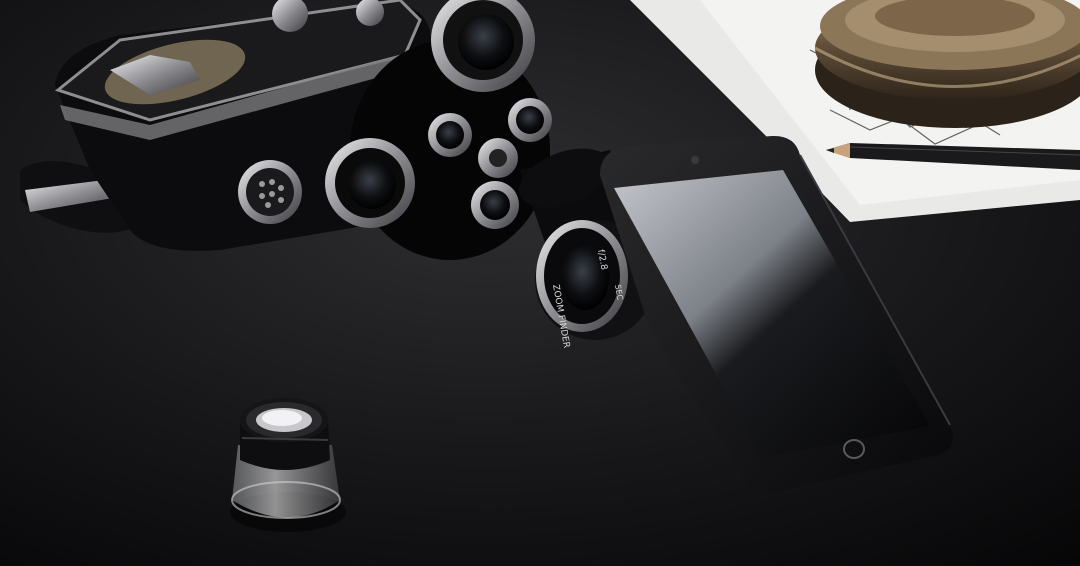 This screenshot has height=566, width=1080. Describe the element at coordinates (370, 183) in the screenshot. I see `lens-left` at that location.